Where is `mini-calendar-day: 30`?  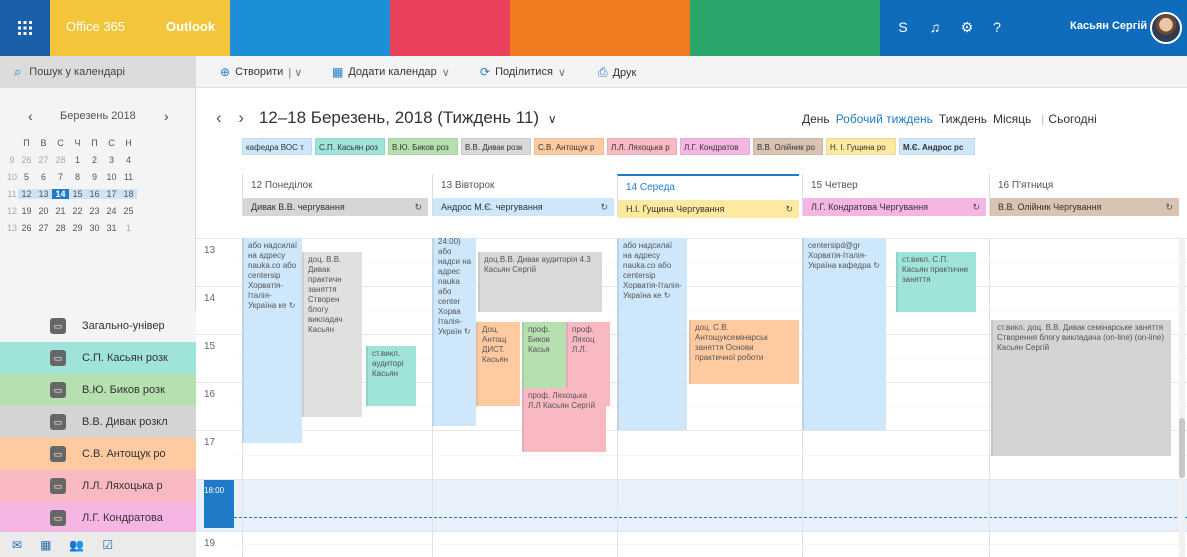
mini-calendar-day: 30 is located at coordinates (94, 228).